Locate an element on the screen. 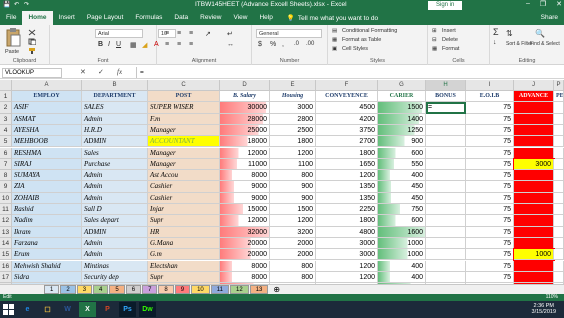 The width and height of the screenshot is (564, 318). table-cell: Mintinas is located at coordinates (115, 266).